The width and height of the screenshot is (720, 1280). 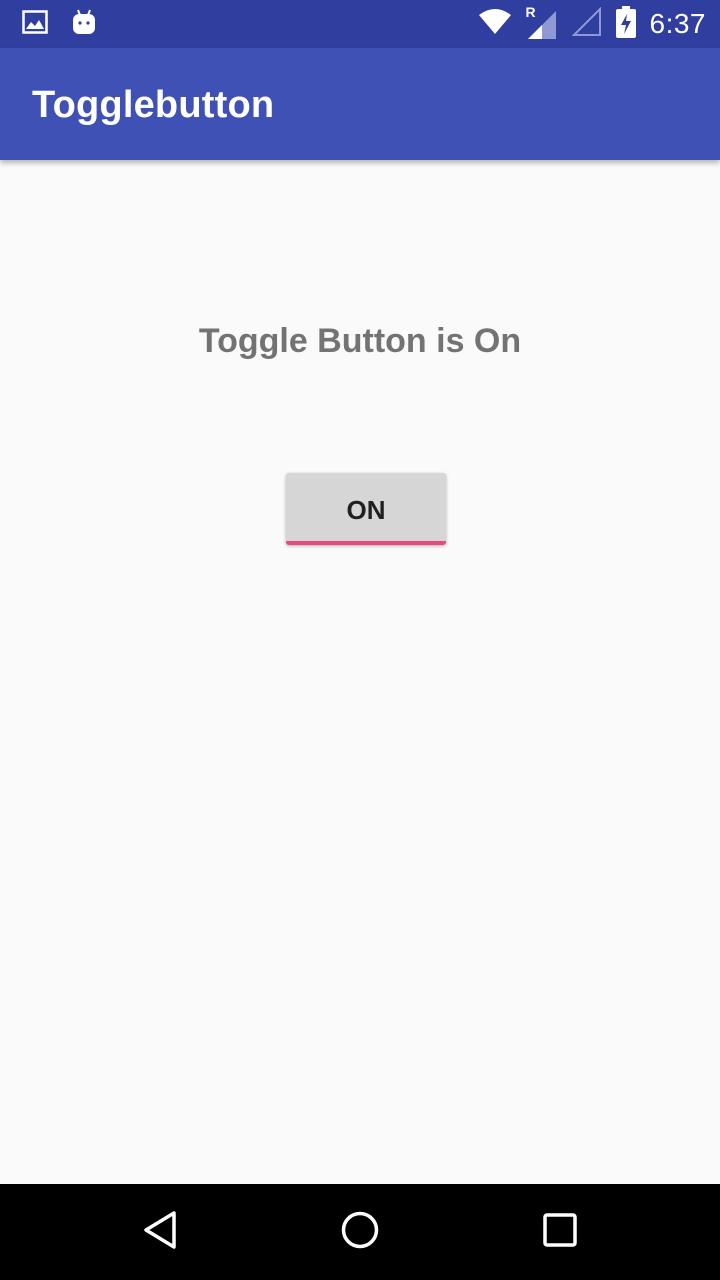 What do you see at coordinates (360, 104) in the screenshot?
I see `app-bar: Togglebutton` at bounding box center [360, 104].